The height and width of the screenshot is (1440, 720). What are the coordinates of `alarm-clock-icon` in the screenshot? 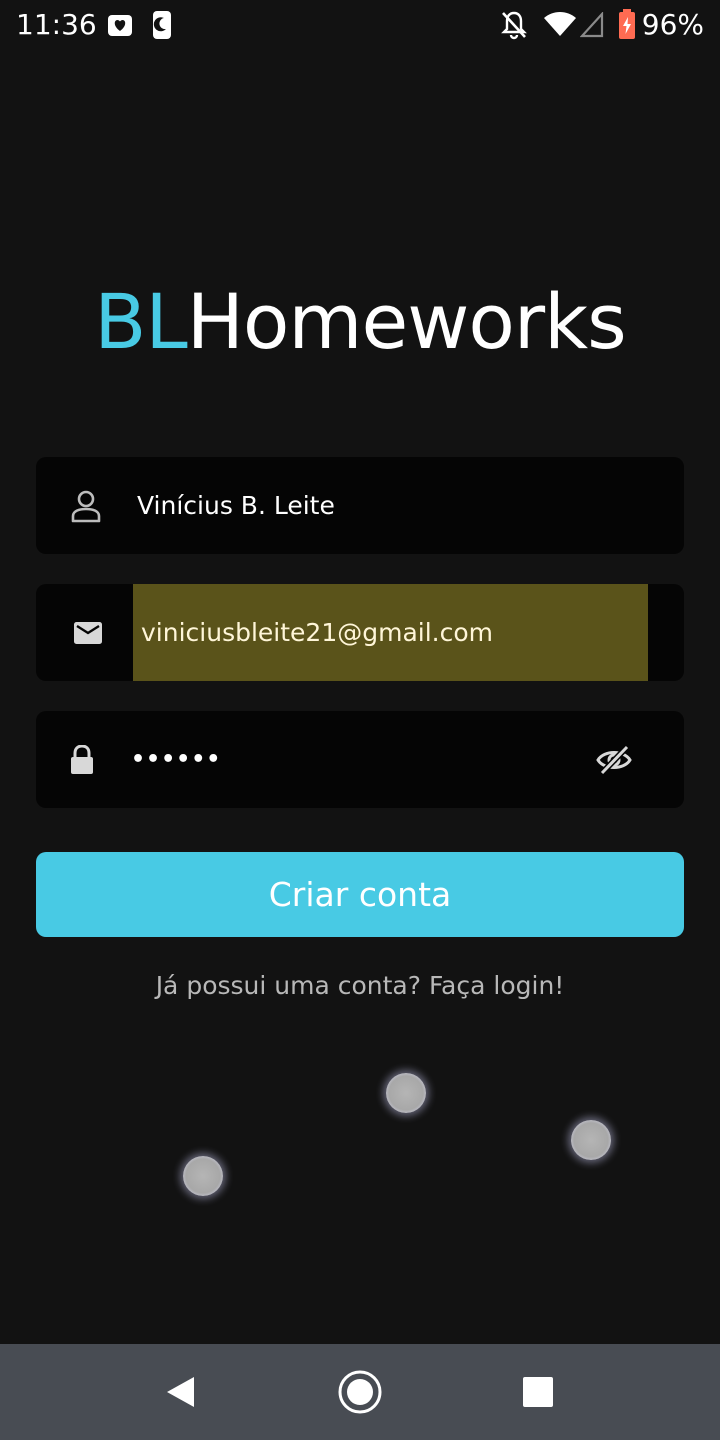 It's located at (120, 27).